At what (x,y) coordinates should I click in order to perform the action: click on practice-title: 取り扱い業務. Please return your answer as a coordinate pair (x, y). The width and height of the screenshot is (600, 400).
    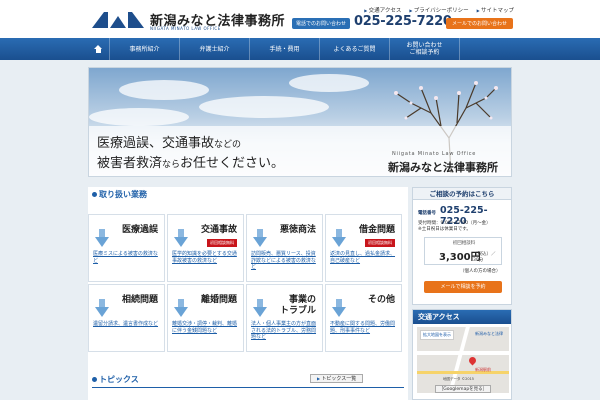
    Looking at the image, I should click on (119, 194).